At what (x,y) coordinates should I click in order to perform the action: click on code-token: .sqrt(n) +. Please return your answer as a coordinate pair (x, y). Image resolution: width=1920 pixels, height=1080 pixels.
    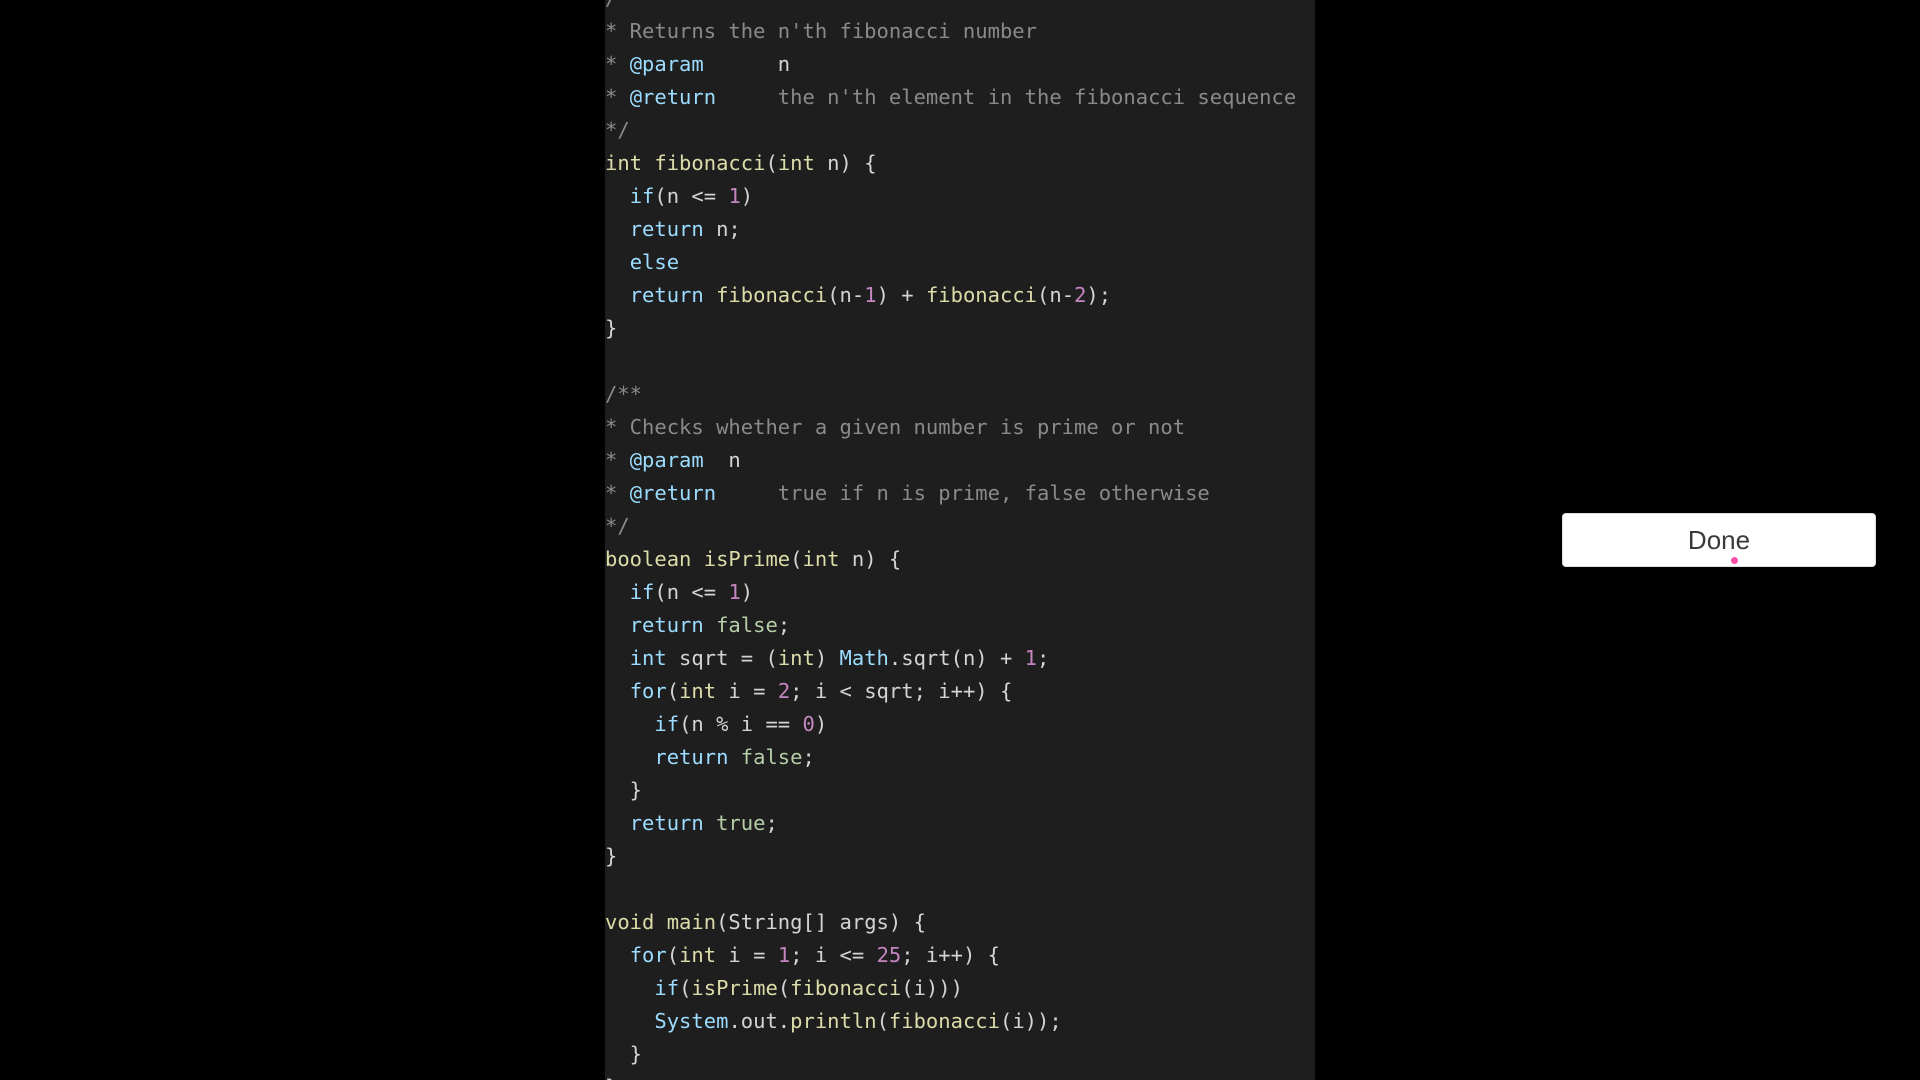
    Looking at the image, I should click on (956, 658).